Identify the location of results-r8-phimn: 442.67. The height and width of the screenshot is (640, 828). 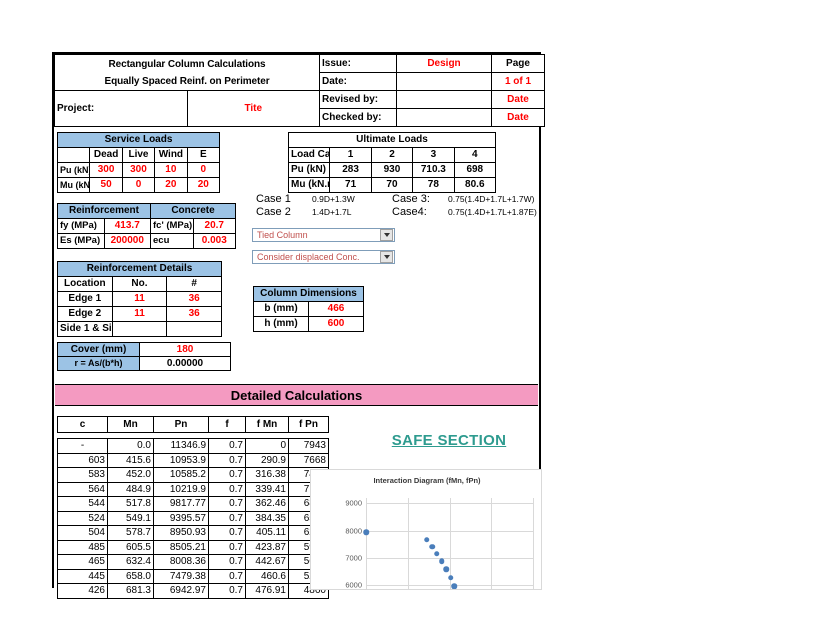
(267, 562).